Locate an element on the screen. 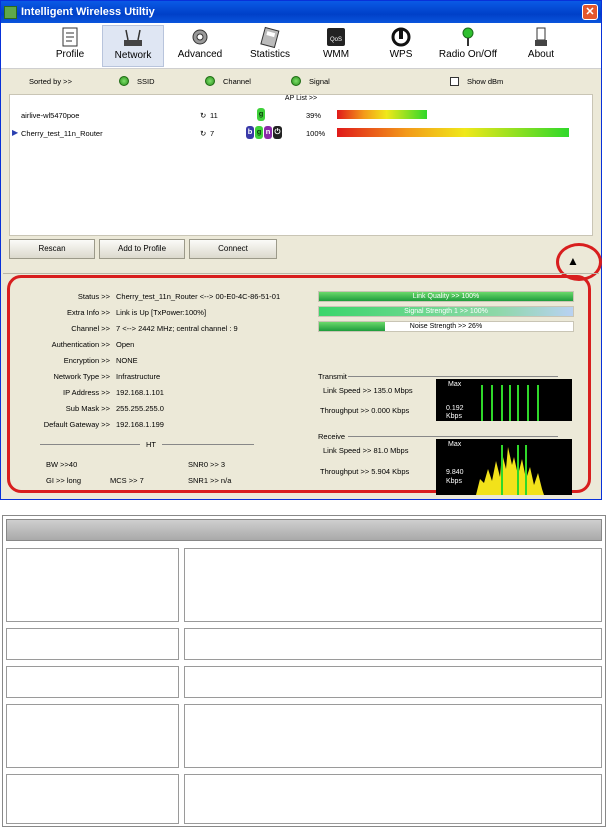 The image size is (610, 830). window-title: Intelligent Wireless Utiltiy is located at coordinates (88, 12).